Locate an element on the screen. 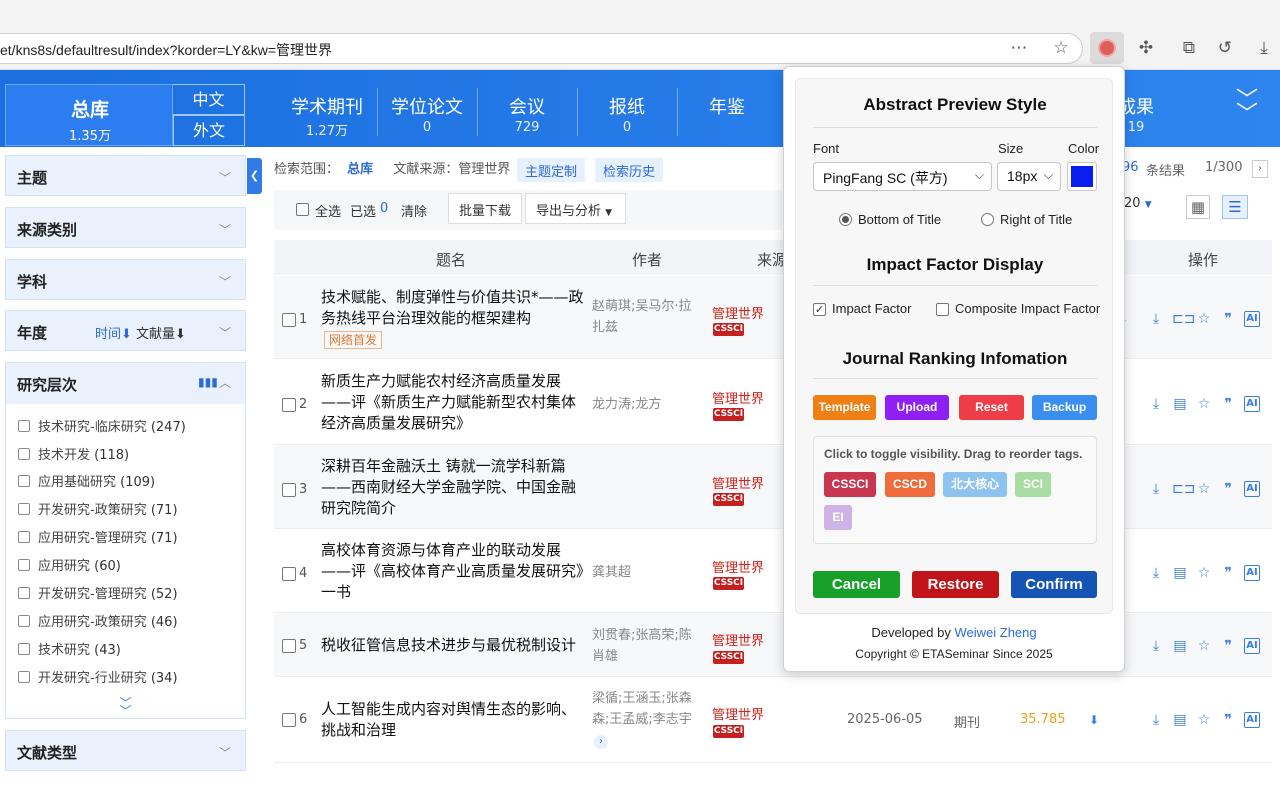 This screenshot has width=1280, height=800. impact-factor-checkbox: ✓ is located at coordinates (819, 309).